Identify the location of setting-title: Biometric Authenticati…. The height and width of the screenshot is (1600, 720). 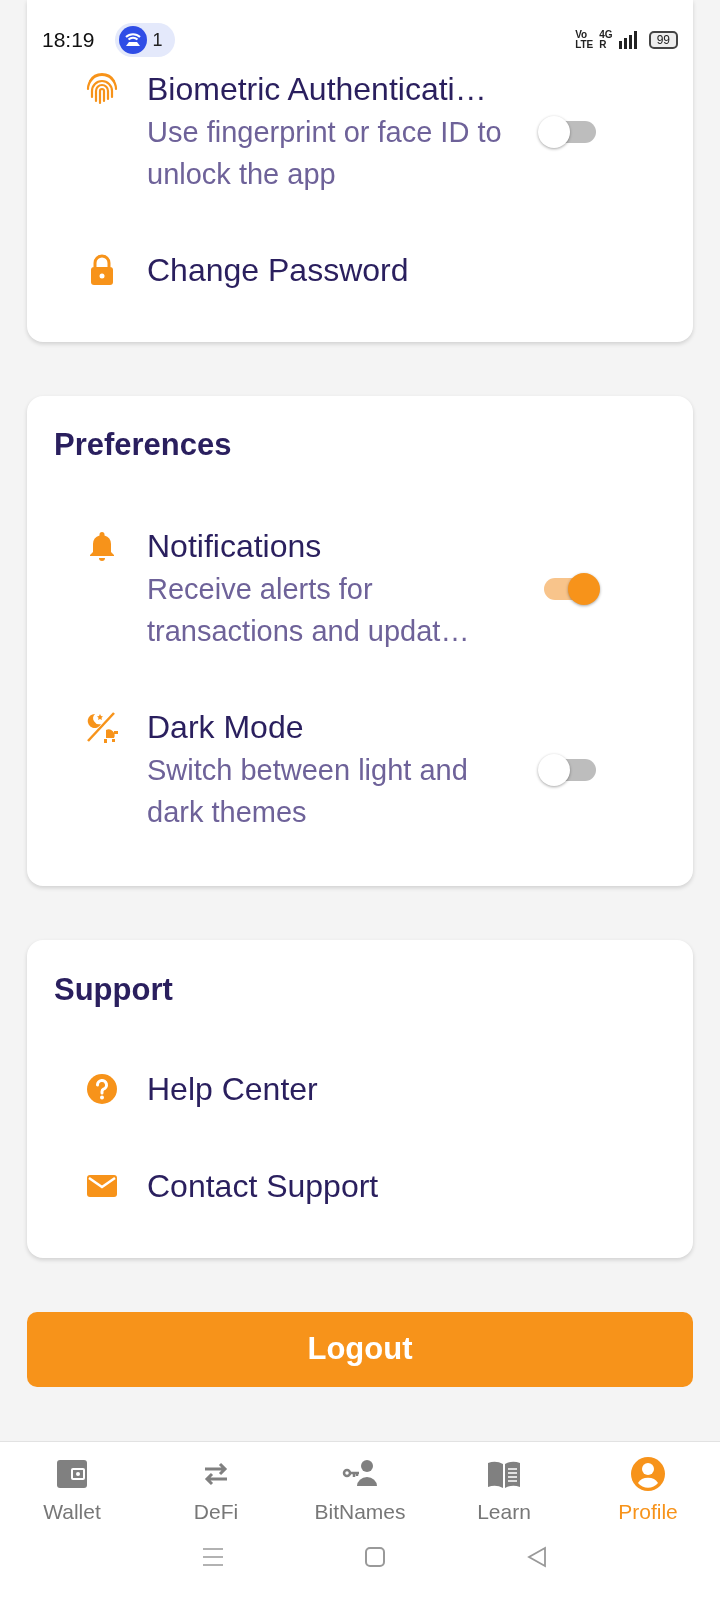
(317, 89).